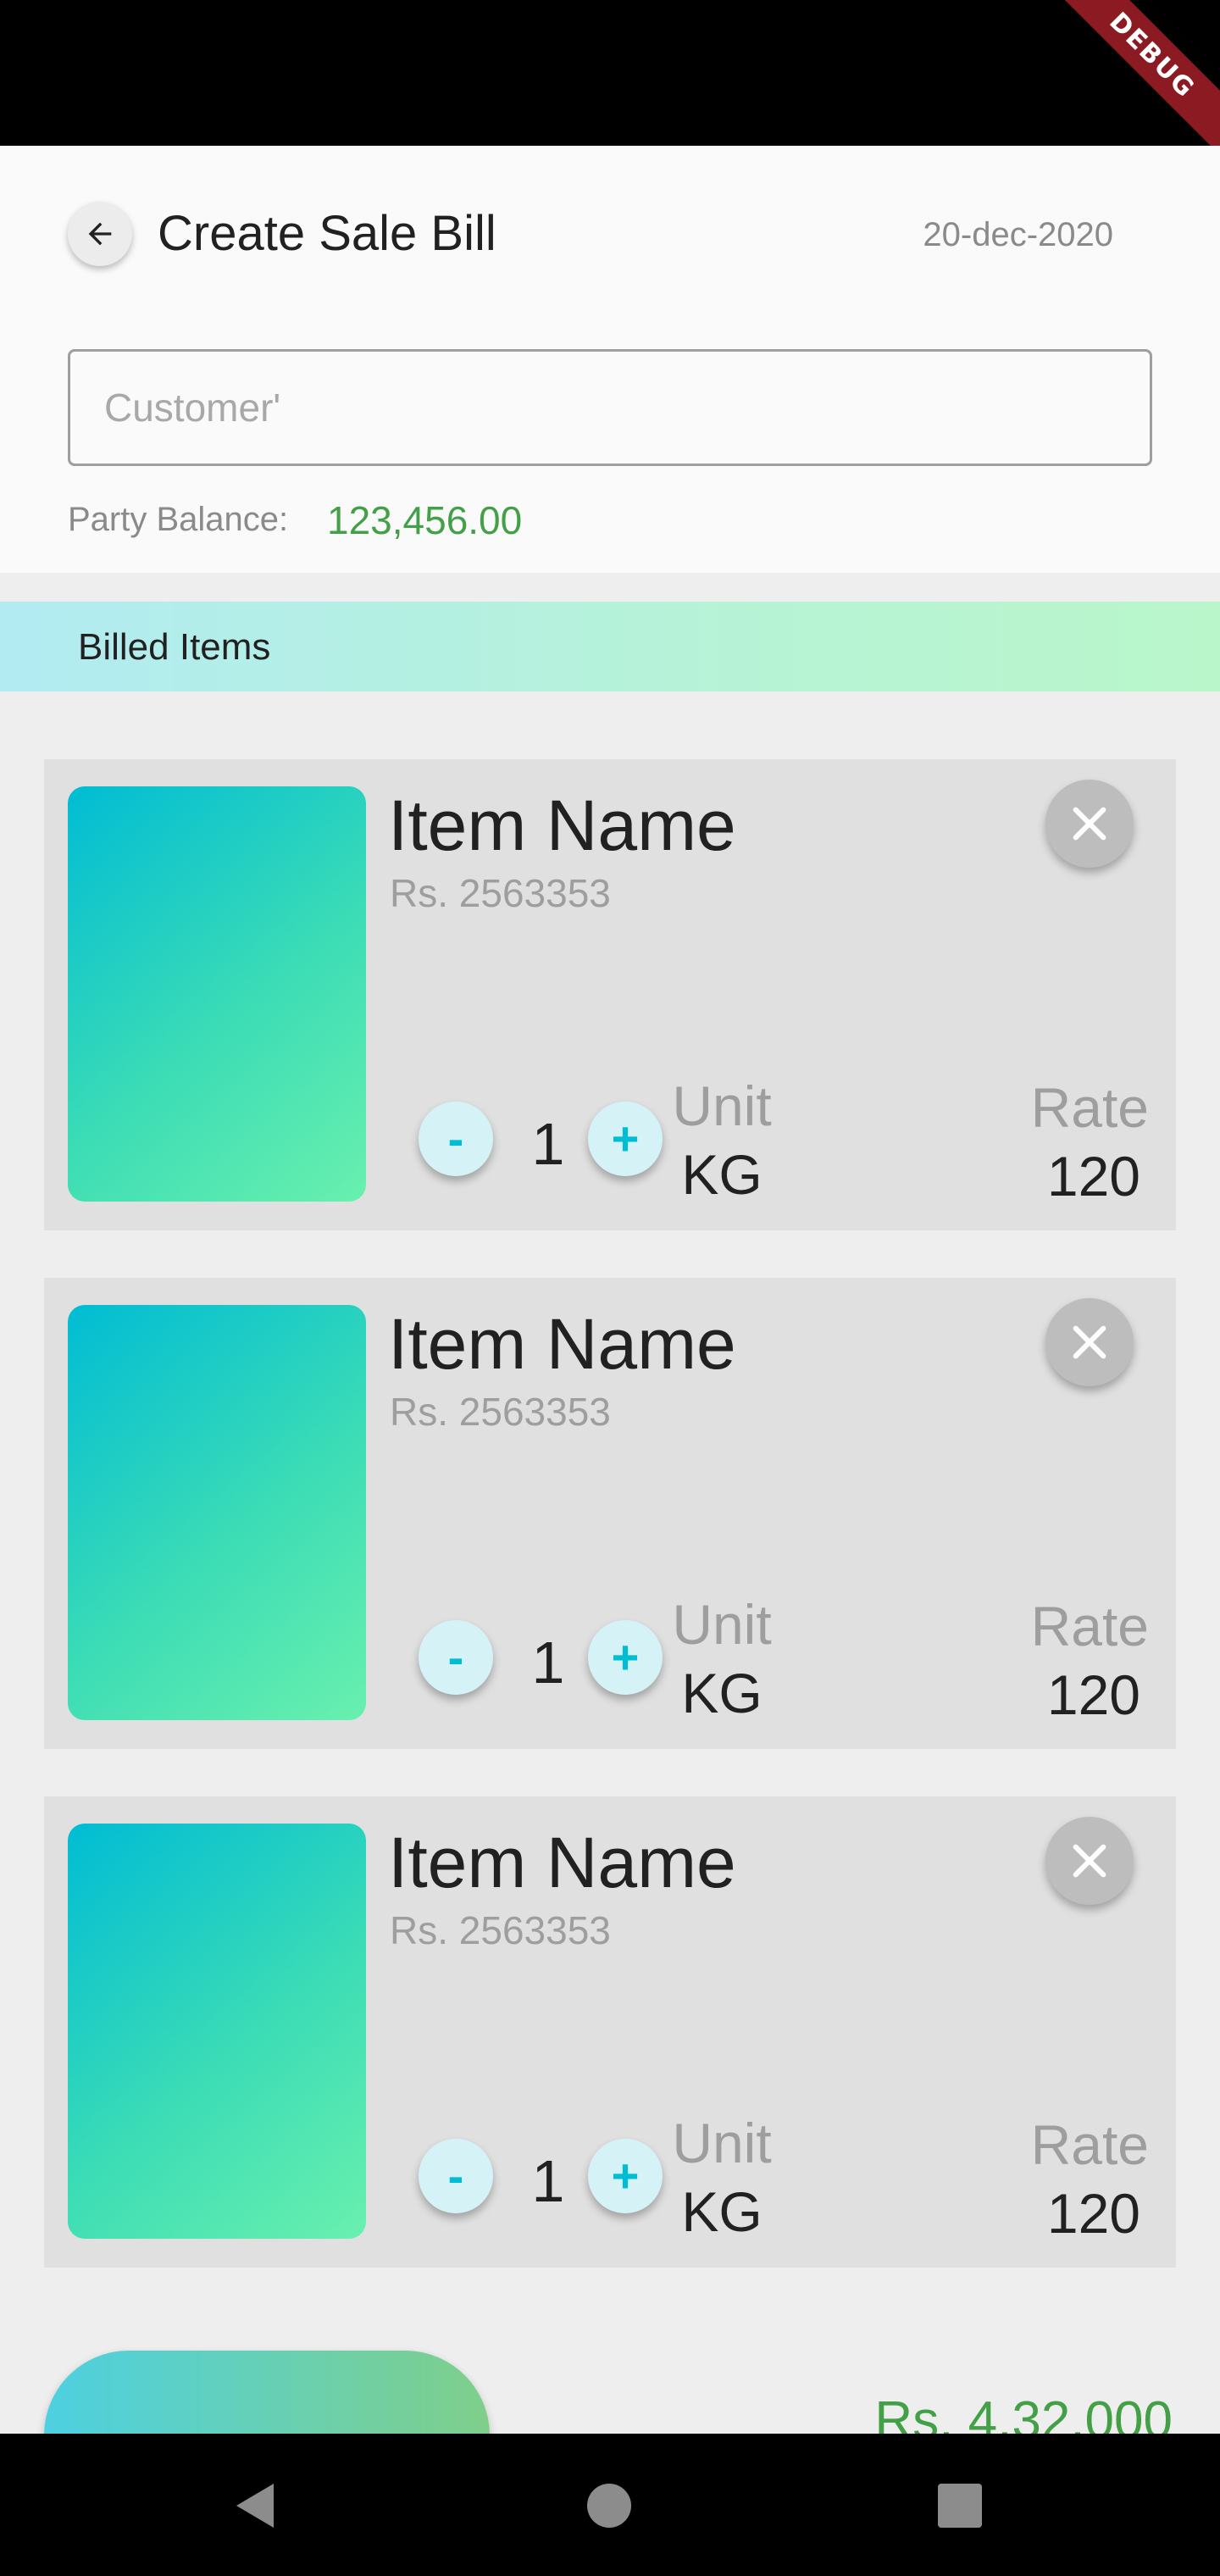 The image size is (1220, 2576). Describe the element at coordinates (178, 519) in the screenshot. I see `party-balance-label: Party Balance:` at that location.